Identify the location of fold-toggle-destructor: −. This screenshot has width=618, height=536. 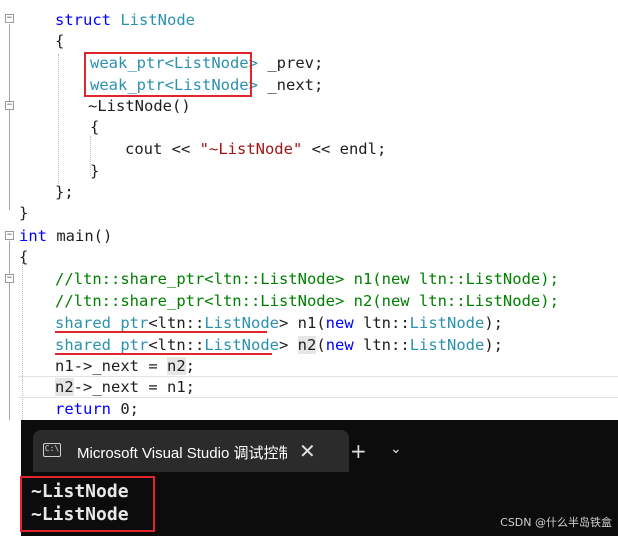
(9, 105).